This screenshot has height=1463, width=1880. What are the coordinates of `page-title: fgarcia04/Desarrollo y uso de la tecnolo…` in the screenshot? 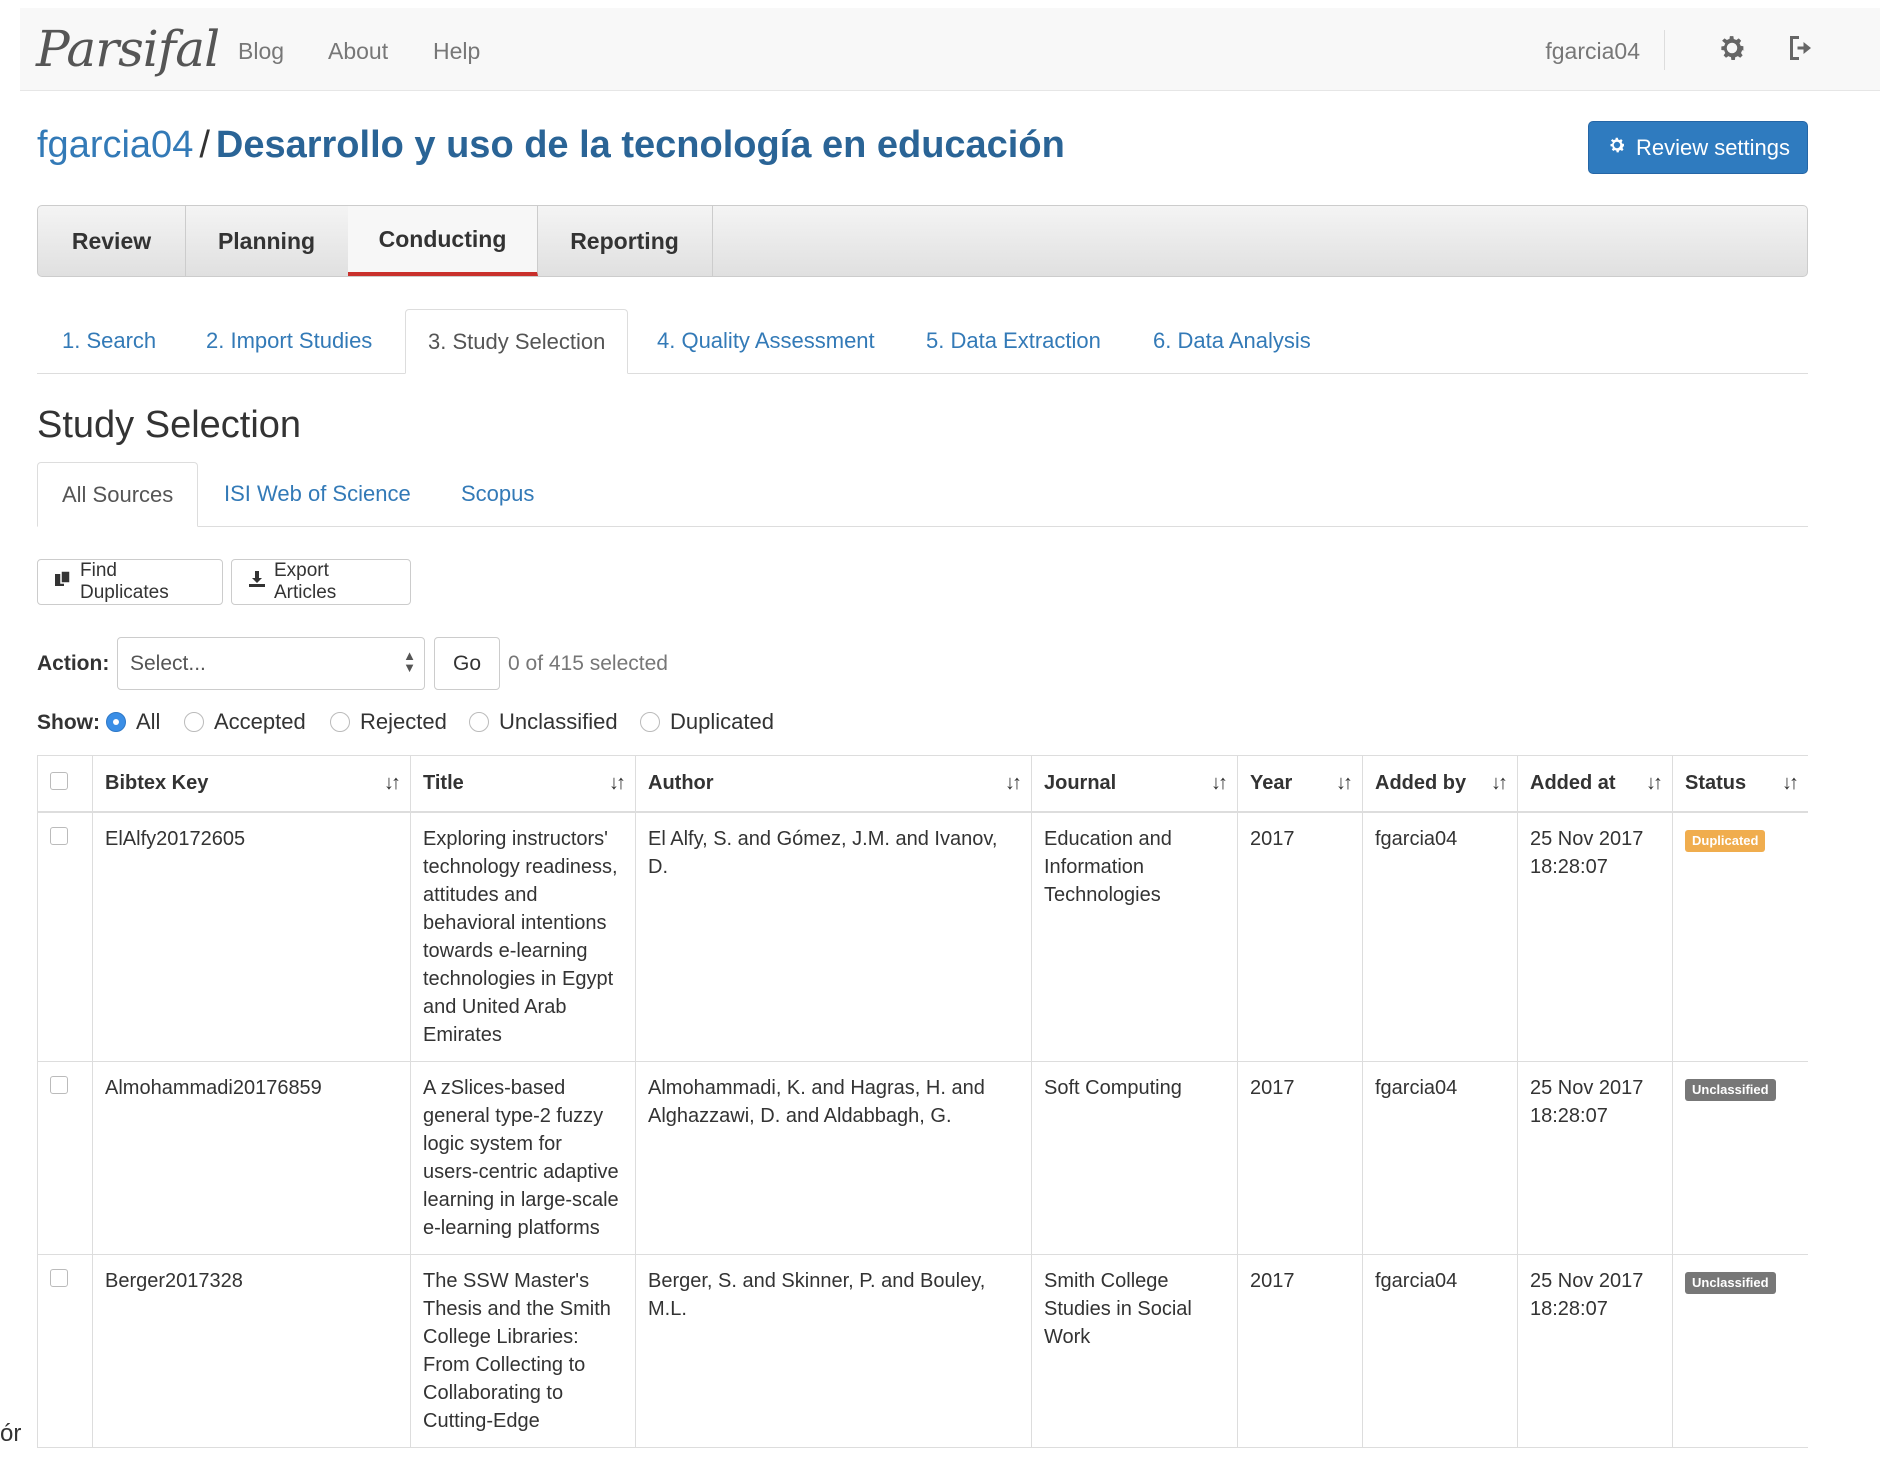 It's located at (551, 145).